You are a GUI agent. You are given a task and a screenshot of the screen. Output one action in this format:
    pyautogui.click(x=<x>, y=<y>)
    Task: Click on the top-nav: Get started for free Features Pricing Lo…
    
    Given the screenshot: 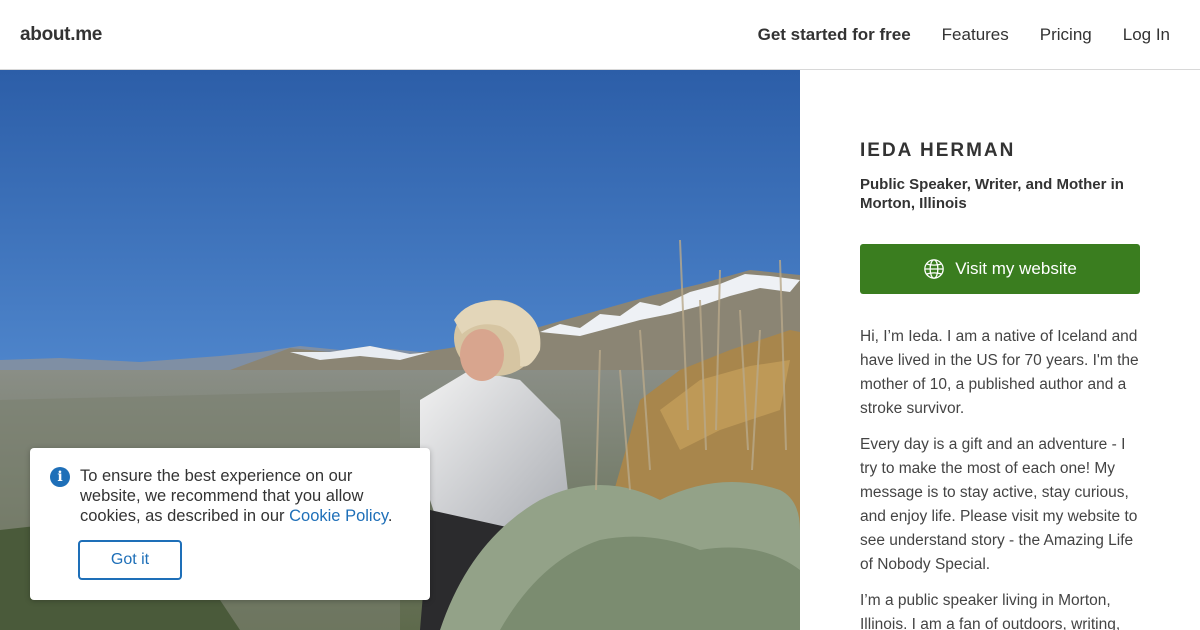 What is the action you would take?
    pyautogui.click(x=964, y=35)
    